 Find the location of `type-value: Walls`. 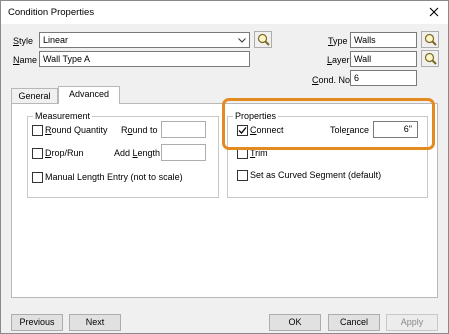

type-value: Walls is located at coordinates (365, 40).